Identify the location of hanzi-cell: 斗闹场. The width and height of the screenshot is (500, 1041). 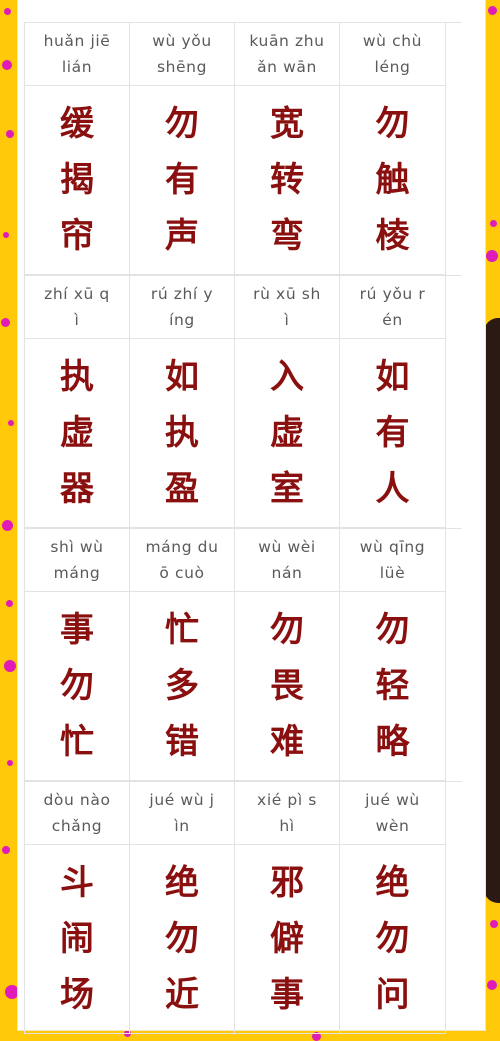
(77, 939).